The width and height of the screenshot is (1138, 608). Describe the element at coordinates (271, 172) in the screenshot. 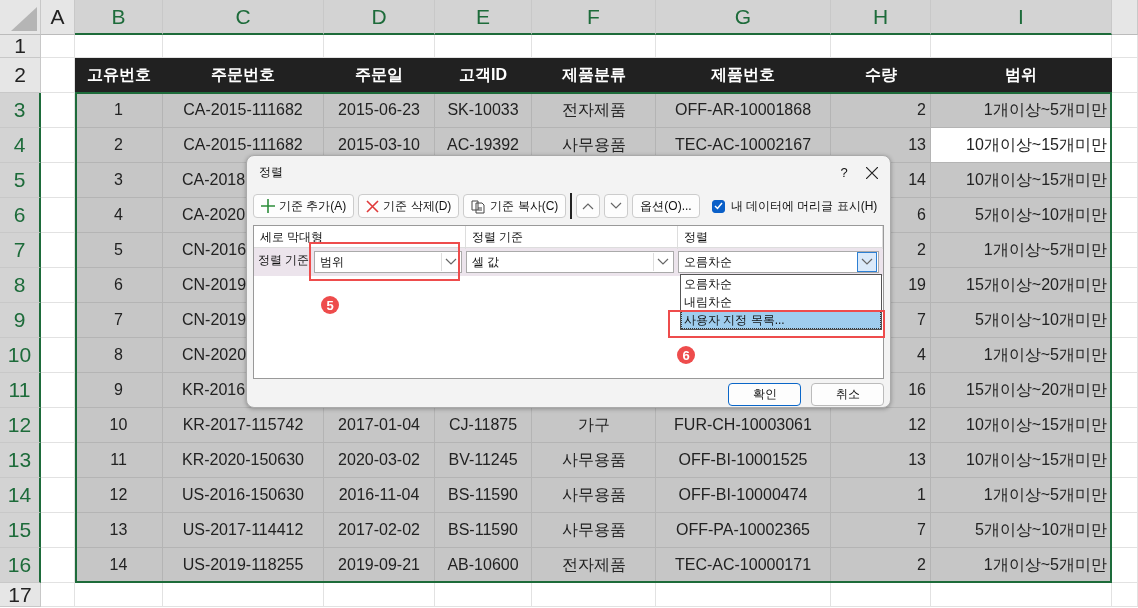

I see `dialog-title: 정렬` at that location.